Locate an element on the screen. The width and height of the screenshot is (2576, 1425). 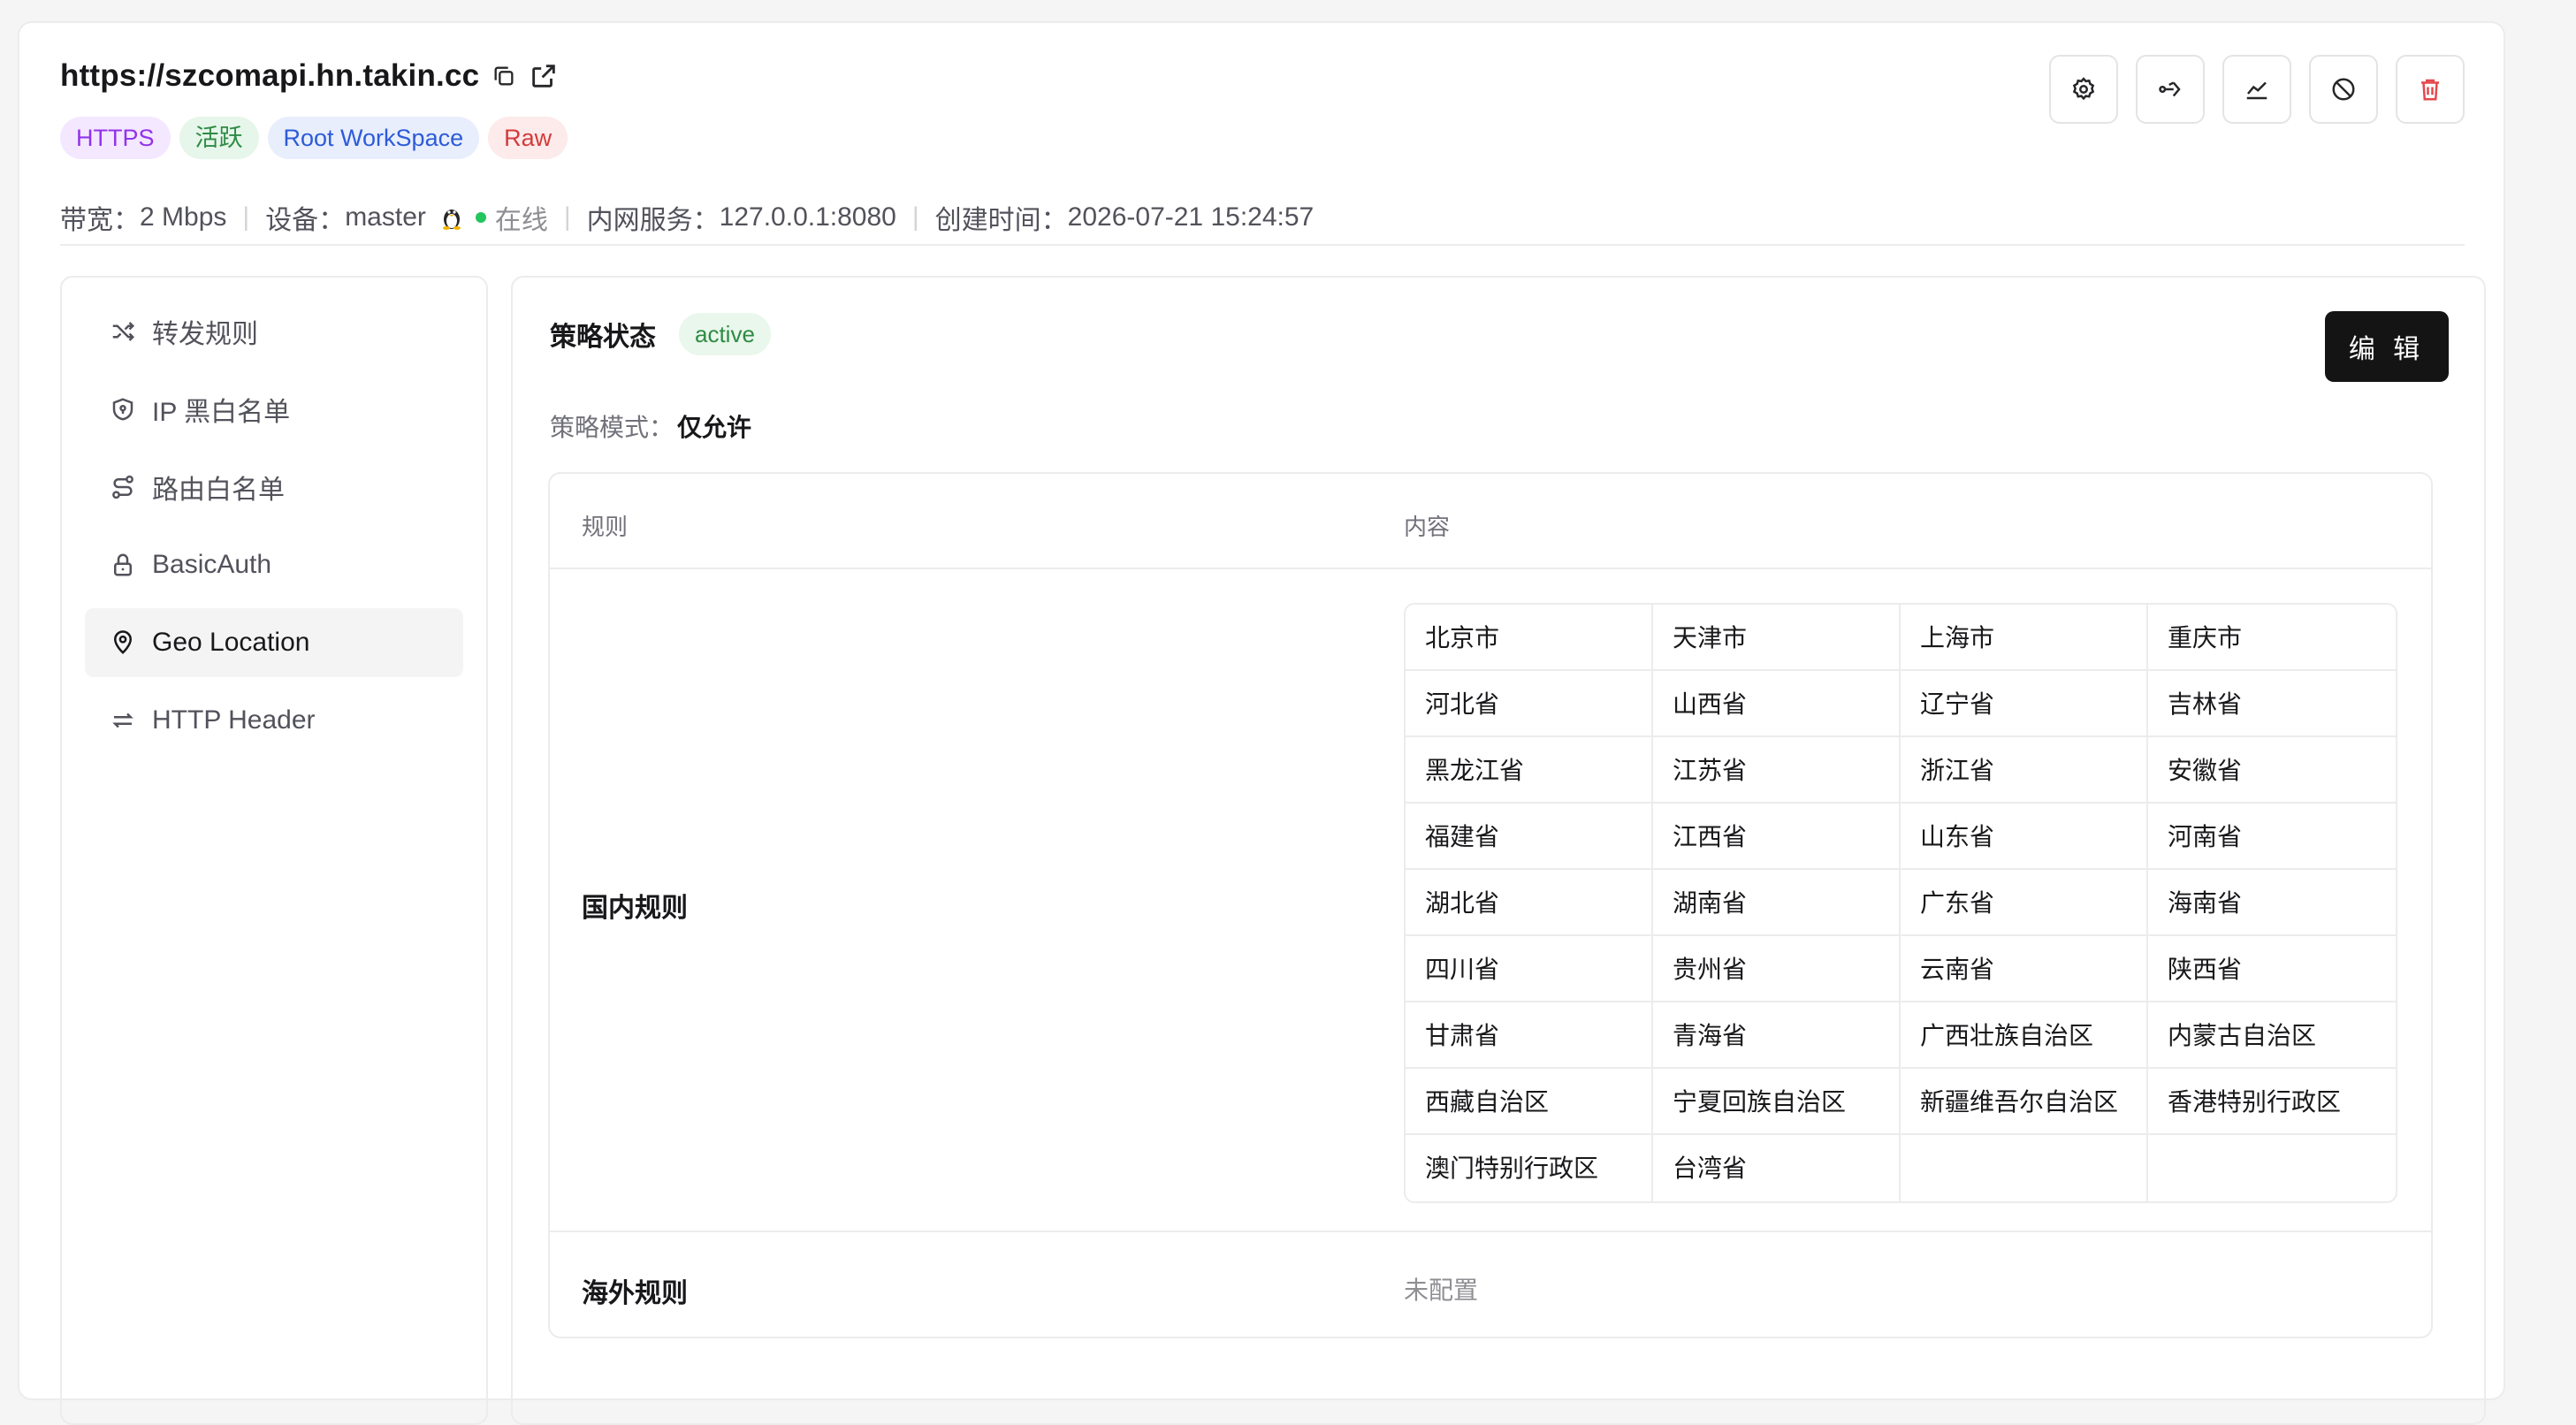
sidebar-item-label: BasicAuth is located at coordinates (212, 565).